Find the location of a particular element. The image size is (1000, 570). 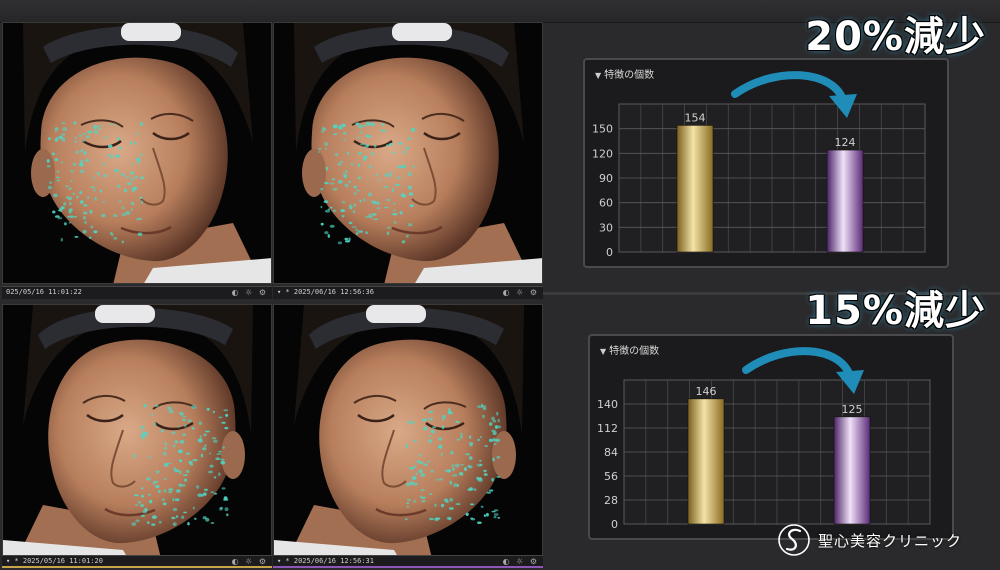

data-label: 146 is located at coordinates (706, 391).